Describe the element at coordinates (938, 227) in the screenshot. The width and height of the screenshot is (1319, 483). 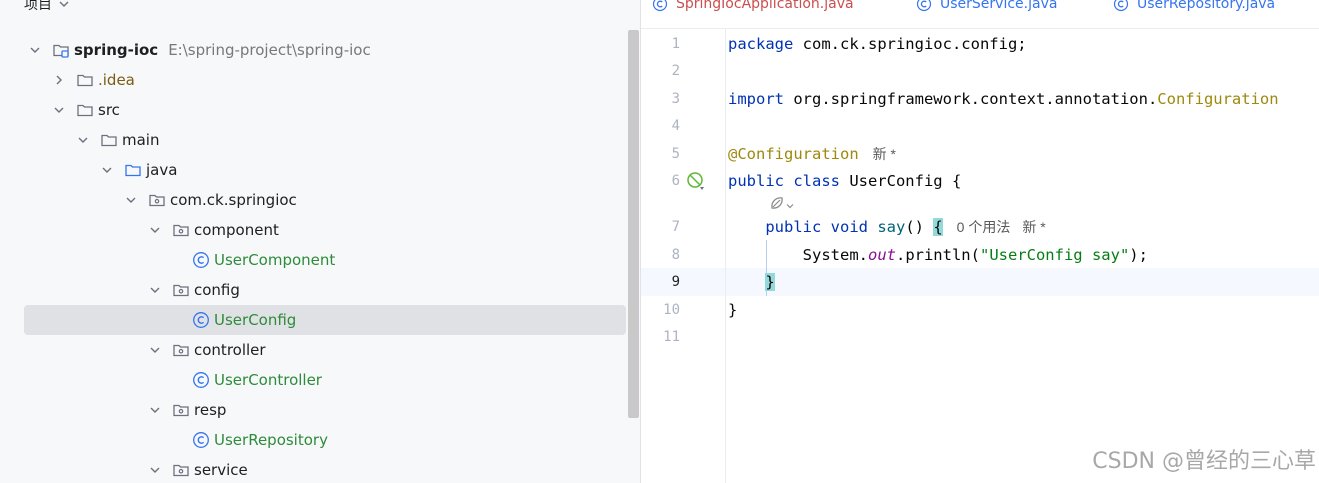
I see `matched-brace: {` at that location.